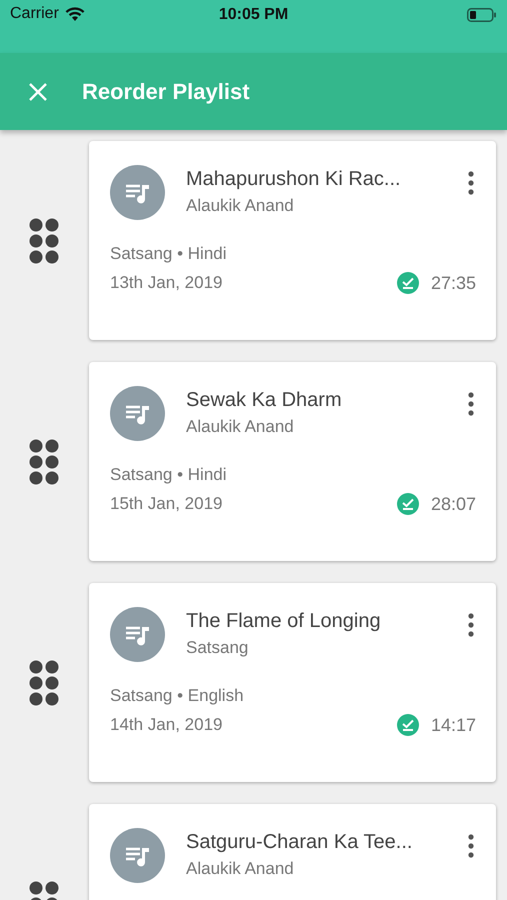 Image resolution: width=507 pixels, height=900 pixels. Describe the element at coordinates (166, 91) in the screenshot. I see `screen-title: Reorder Playlist` at that location.